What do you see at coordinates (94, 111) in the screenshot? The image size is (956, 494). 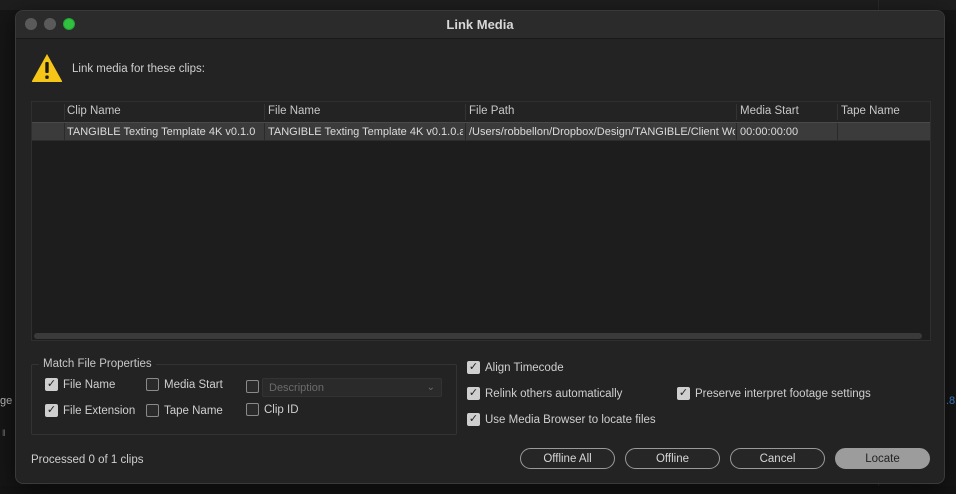 I see `column-header-clip-name: Clip Name` at bounding box center [94, 111].